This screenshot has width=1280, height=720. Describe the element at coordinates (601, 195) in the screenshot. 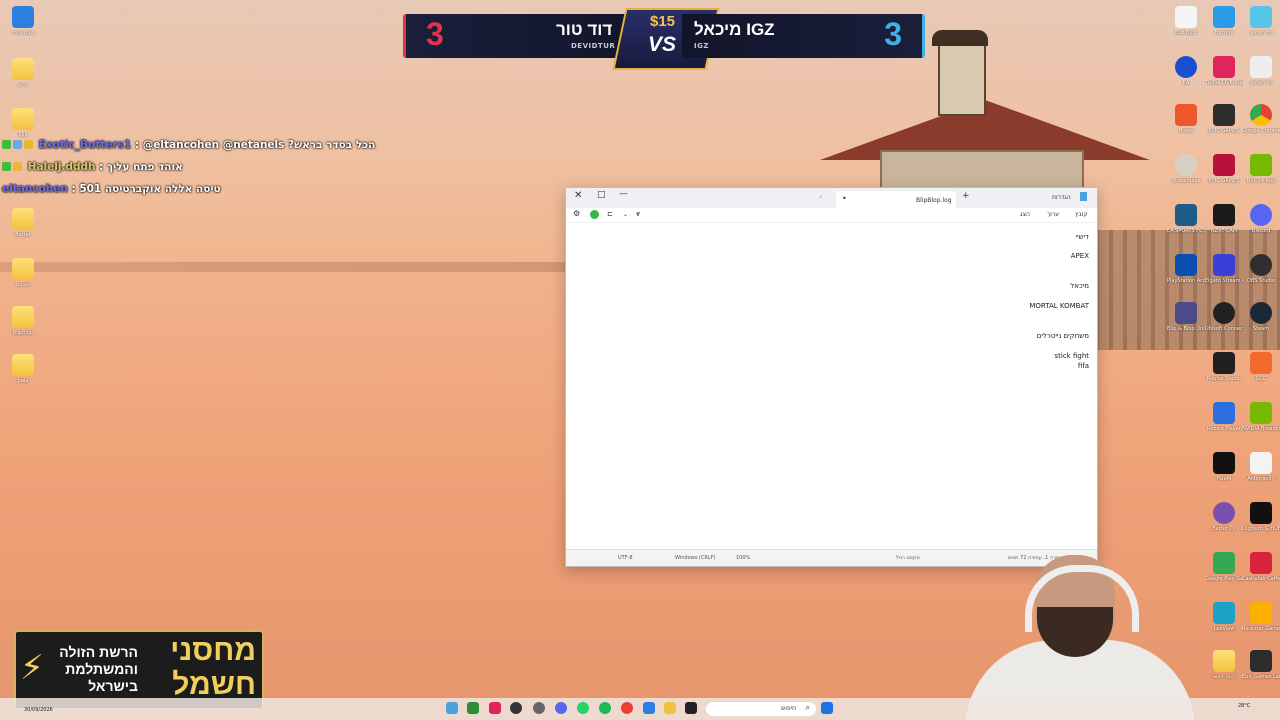

I see `maximize-icon: □` at that location.